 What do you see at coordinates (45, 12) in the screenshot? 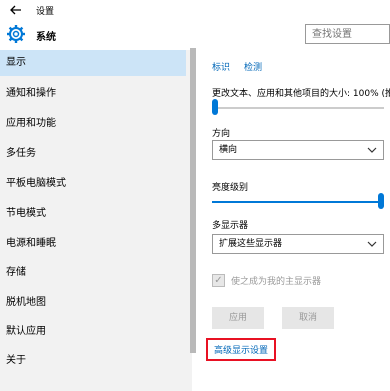
I see `window-title: 设置` at bounding box center [45, 12].